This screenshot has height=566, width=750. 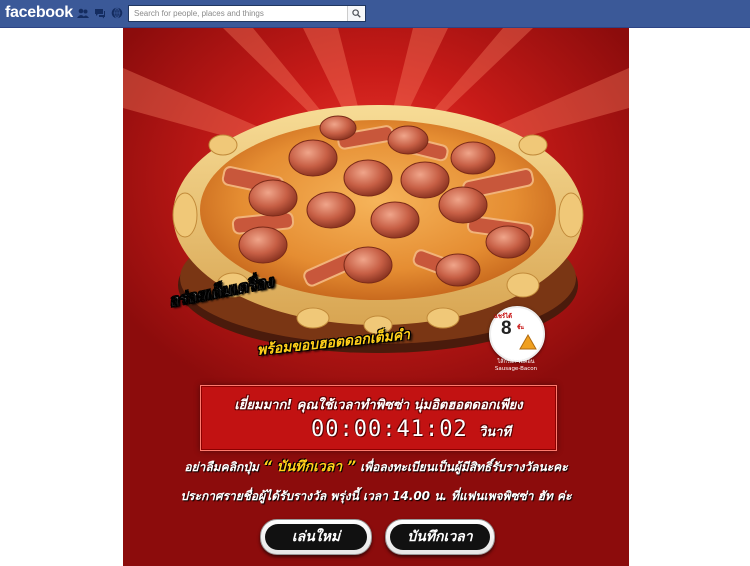 I want to click on play-again-button: เล่นใหม่, so click(x=316, y=537).